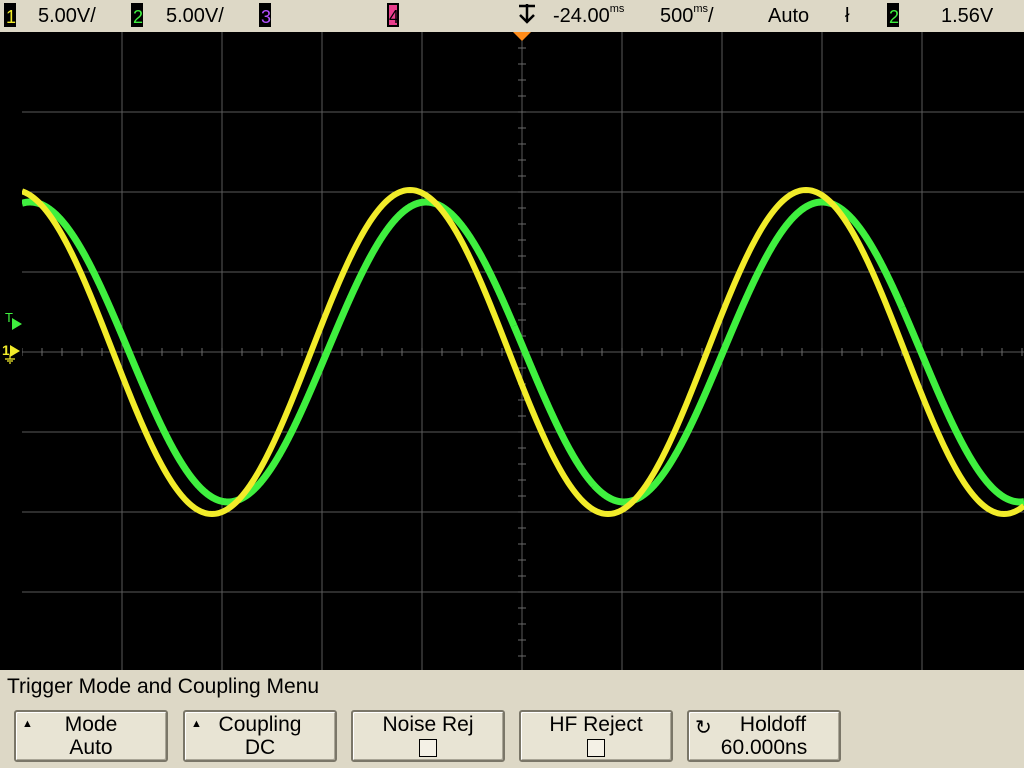 The width and height of the screenshot is (1024, 768). Describe the element at coordinates (589, 15) in the screenshot. I see `time-position: -24.00ms` at that location.